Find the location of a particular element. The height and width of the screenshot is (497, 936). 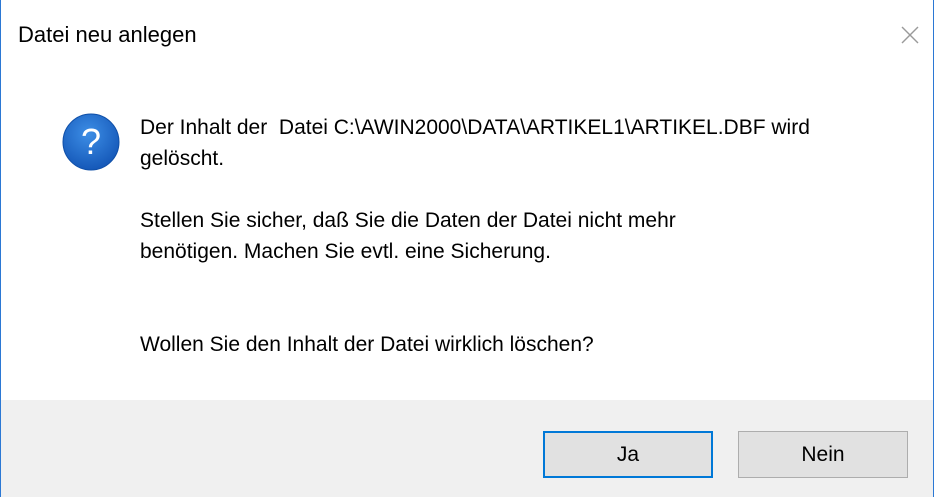

close-button is located at coordinates (910, 35).